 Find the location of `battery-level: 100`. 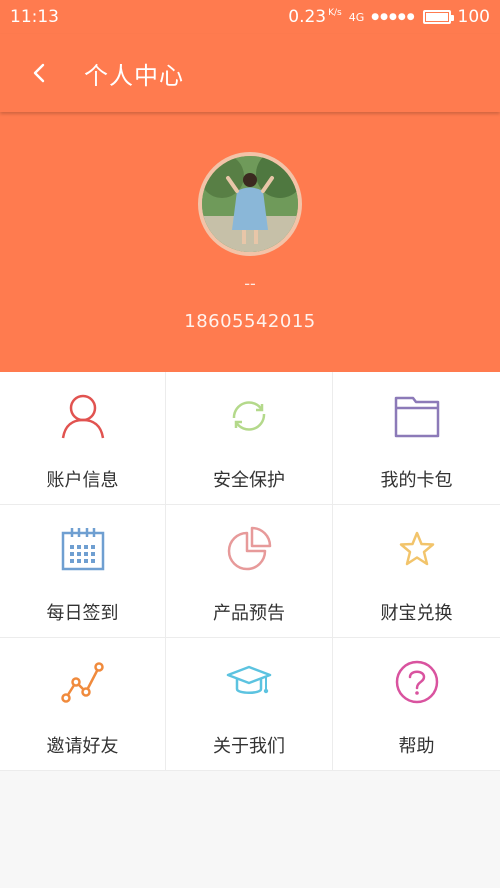

battery-level: 100 is located at coordinates (473, 17).